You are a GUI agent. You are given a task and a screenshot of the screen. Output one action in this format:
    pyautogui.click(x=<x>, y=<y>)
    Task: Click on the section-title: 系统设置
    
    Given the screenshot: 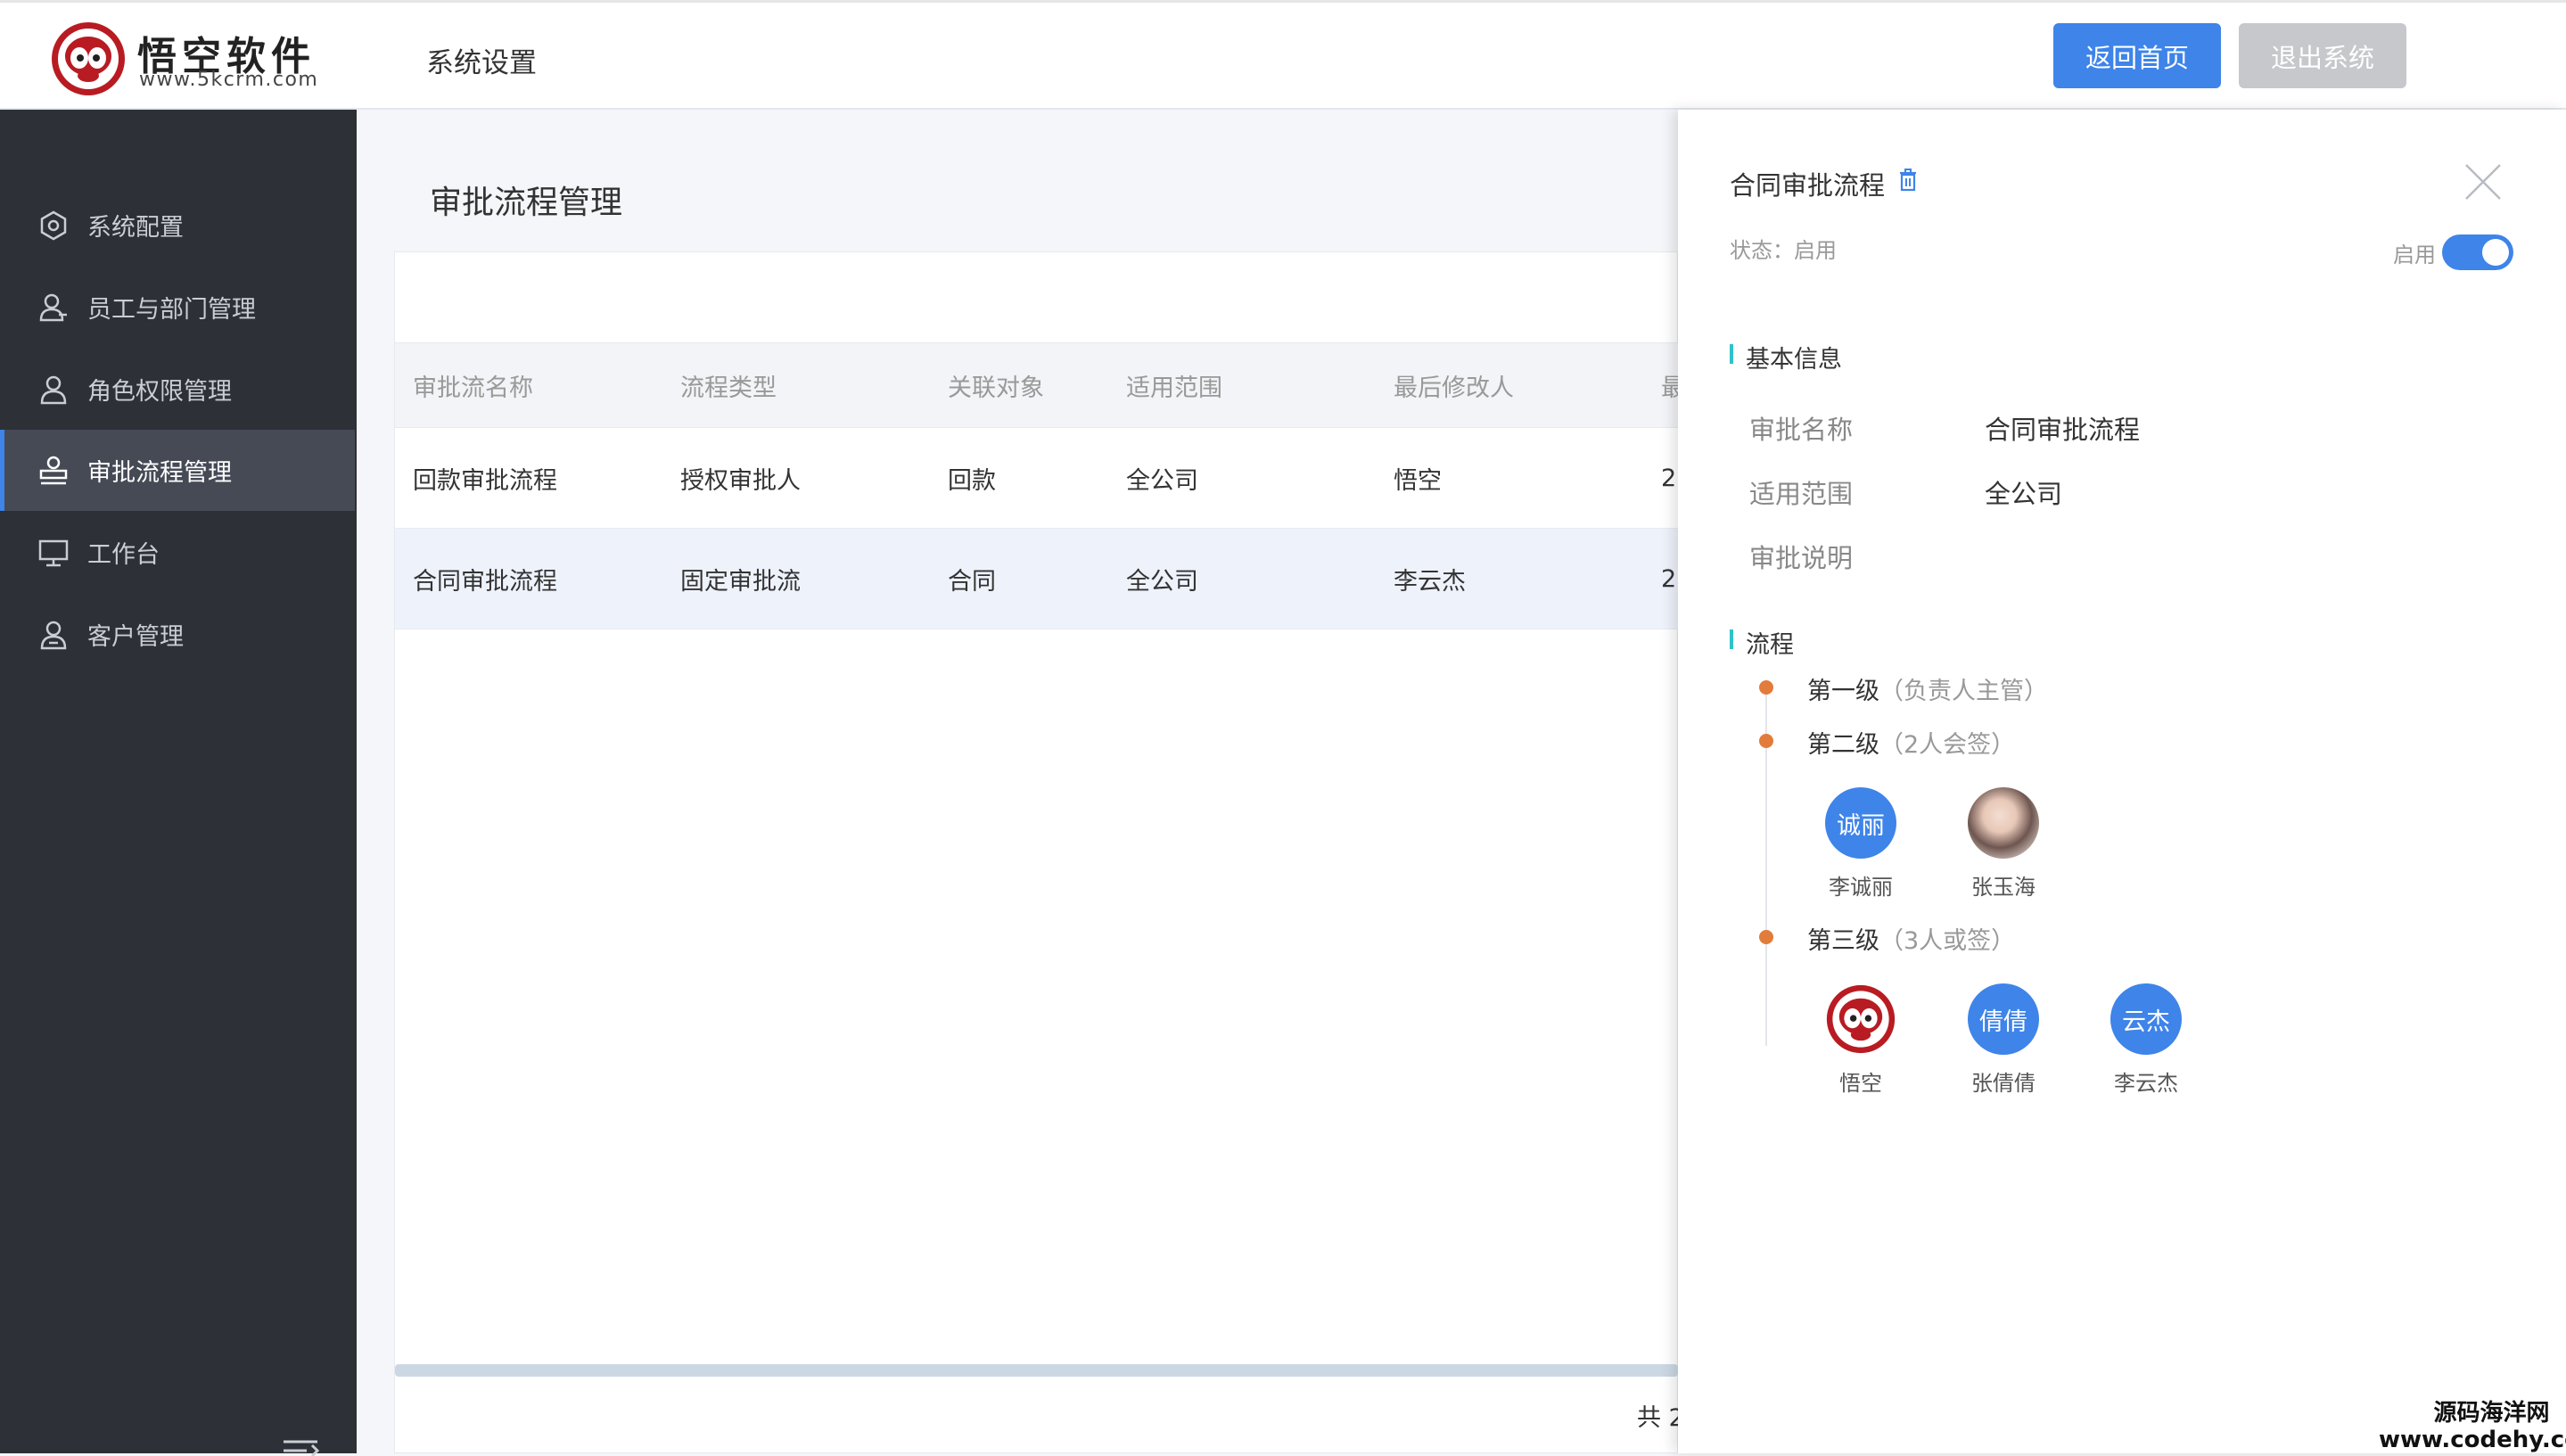 What is the action you would take?
    pyautogui.click(x=481, y=63)
    